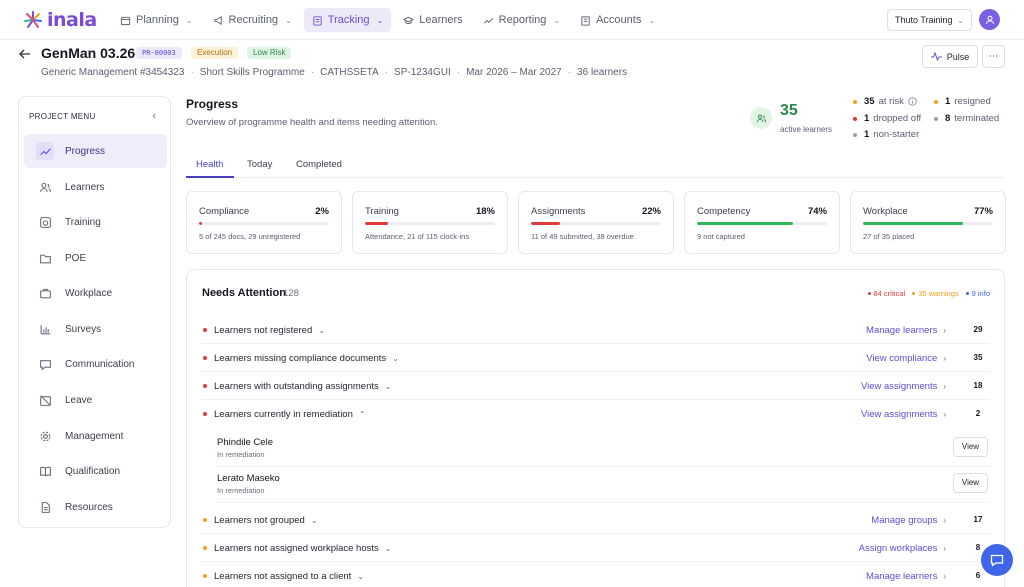  What do you see at coordinates (885, 101) in the screenshot?
I see `stat-at-risk: 35 at risk` at bounding box center [885, 101].